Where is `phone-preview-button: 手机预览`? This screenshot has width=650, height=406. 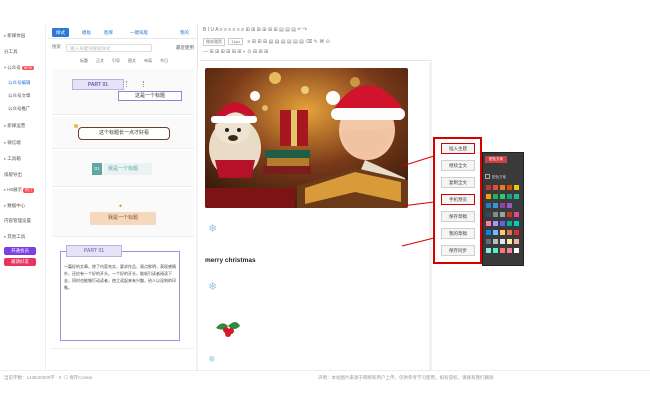 phone-preview-button: 手机预览 is located at coordinates (458, 199).